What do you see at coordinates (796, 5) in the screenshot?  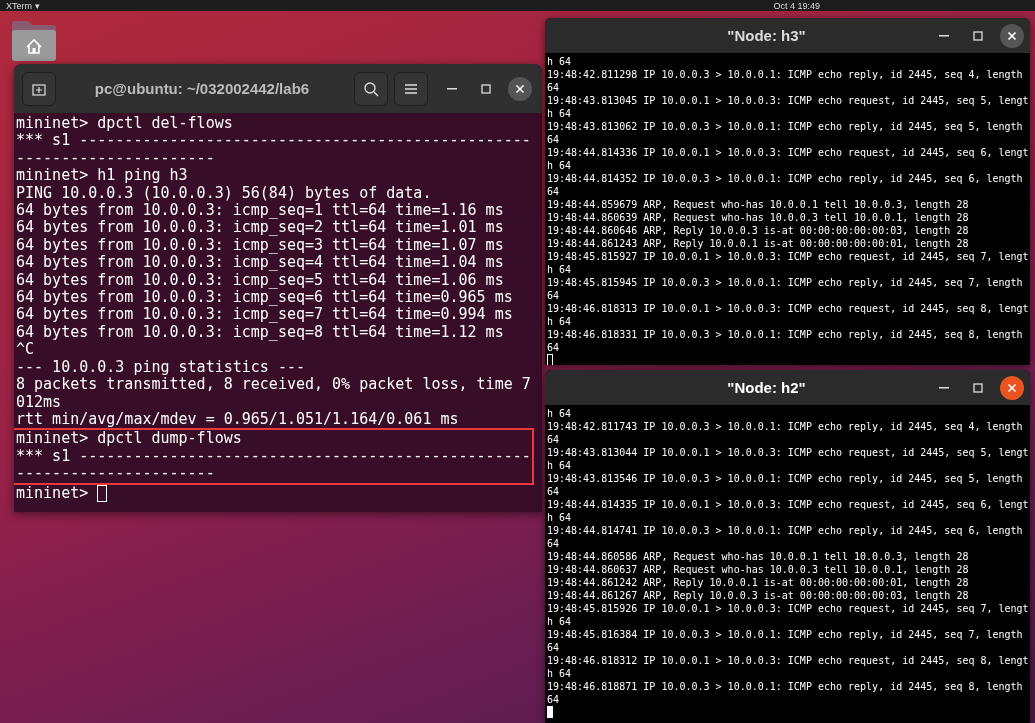 I see `clock: Oct 4 19:49` at bounding box center [796, 5].